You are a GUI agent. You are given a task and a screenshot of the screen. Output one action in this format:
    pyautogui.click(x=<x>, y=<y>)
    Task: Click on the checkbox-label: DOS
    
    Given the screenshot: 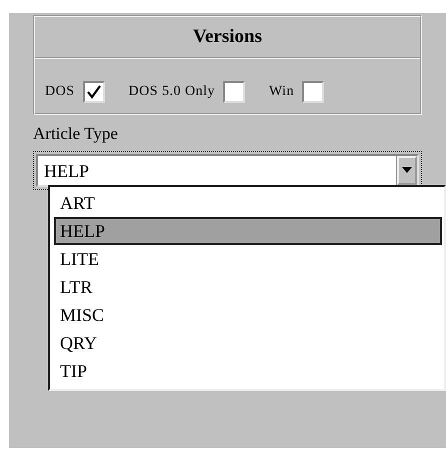 What is the action you would take?
    pyautogui.click(x=60, y=92)
    